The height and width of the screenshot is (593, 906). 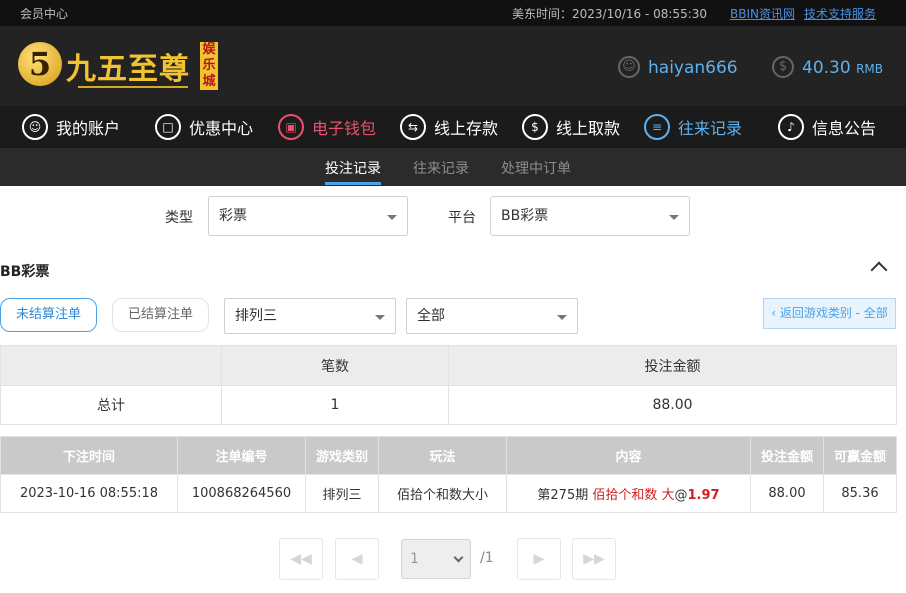 I want to click on game-select-value: 排列三, so click(x=256, y=316).